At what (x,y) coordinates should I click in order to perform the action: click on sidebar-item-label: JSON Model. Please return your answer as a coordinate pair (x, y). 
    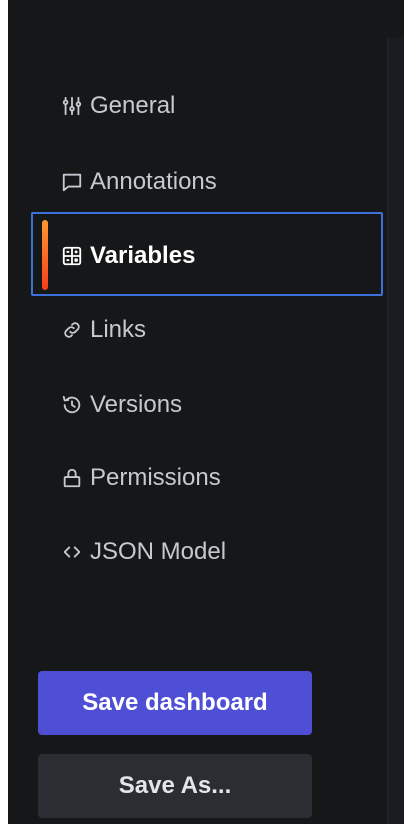
    Looking at the image, I should click on (158, 551).